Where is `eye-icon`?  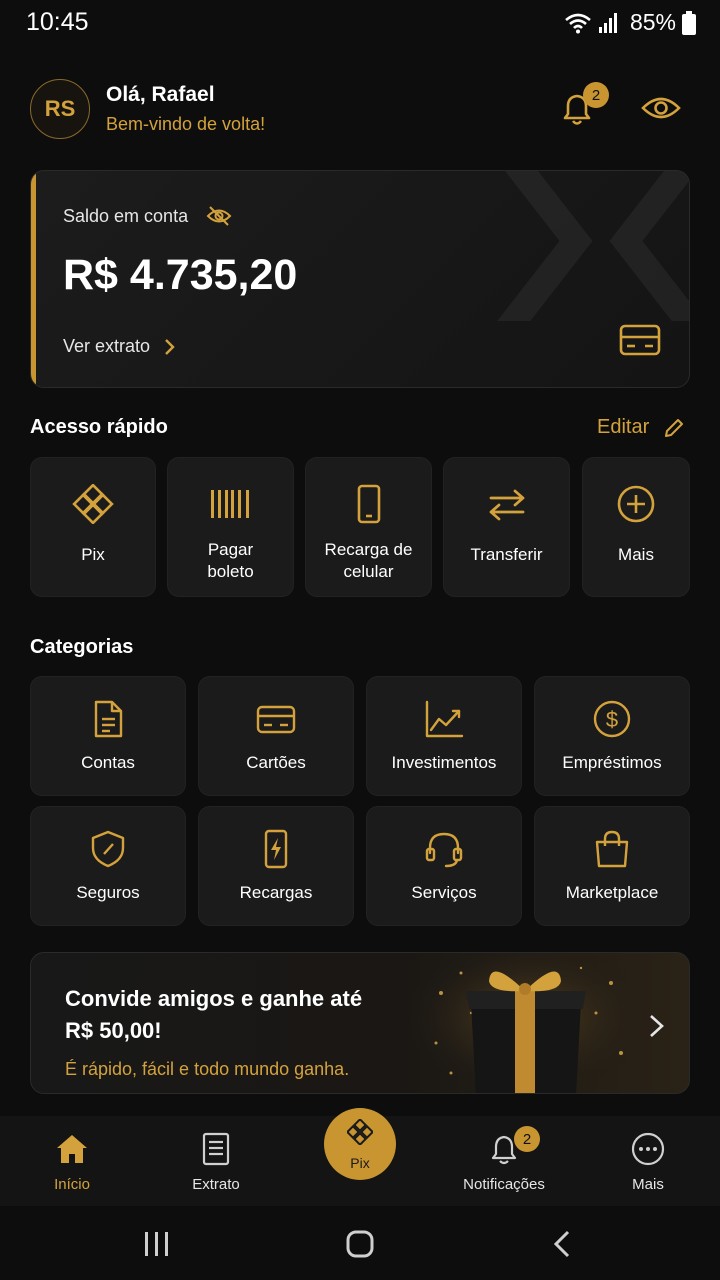 eye-icon is located at coordinates (661, 108).